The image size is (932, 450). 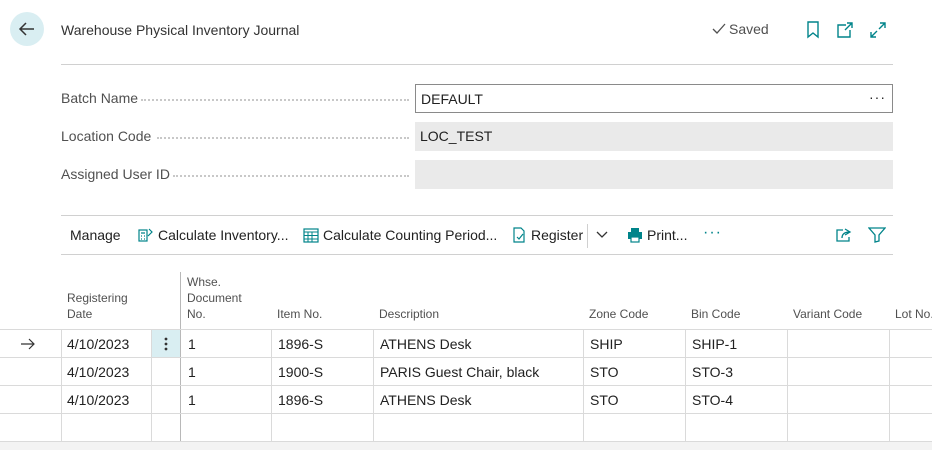 What do you see at coordinates (28, 344) in the screenshot?
I see `row-arrow-icon` at bounding box center [28, 344].